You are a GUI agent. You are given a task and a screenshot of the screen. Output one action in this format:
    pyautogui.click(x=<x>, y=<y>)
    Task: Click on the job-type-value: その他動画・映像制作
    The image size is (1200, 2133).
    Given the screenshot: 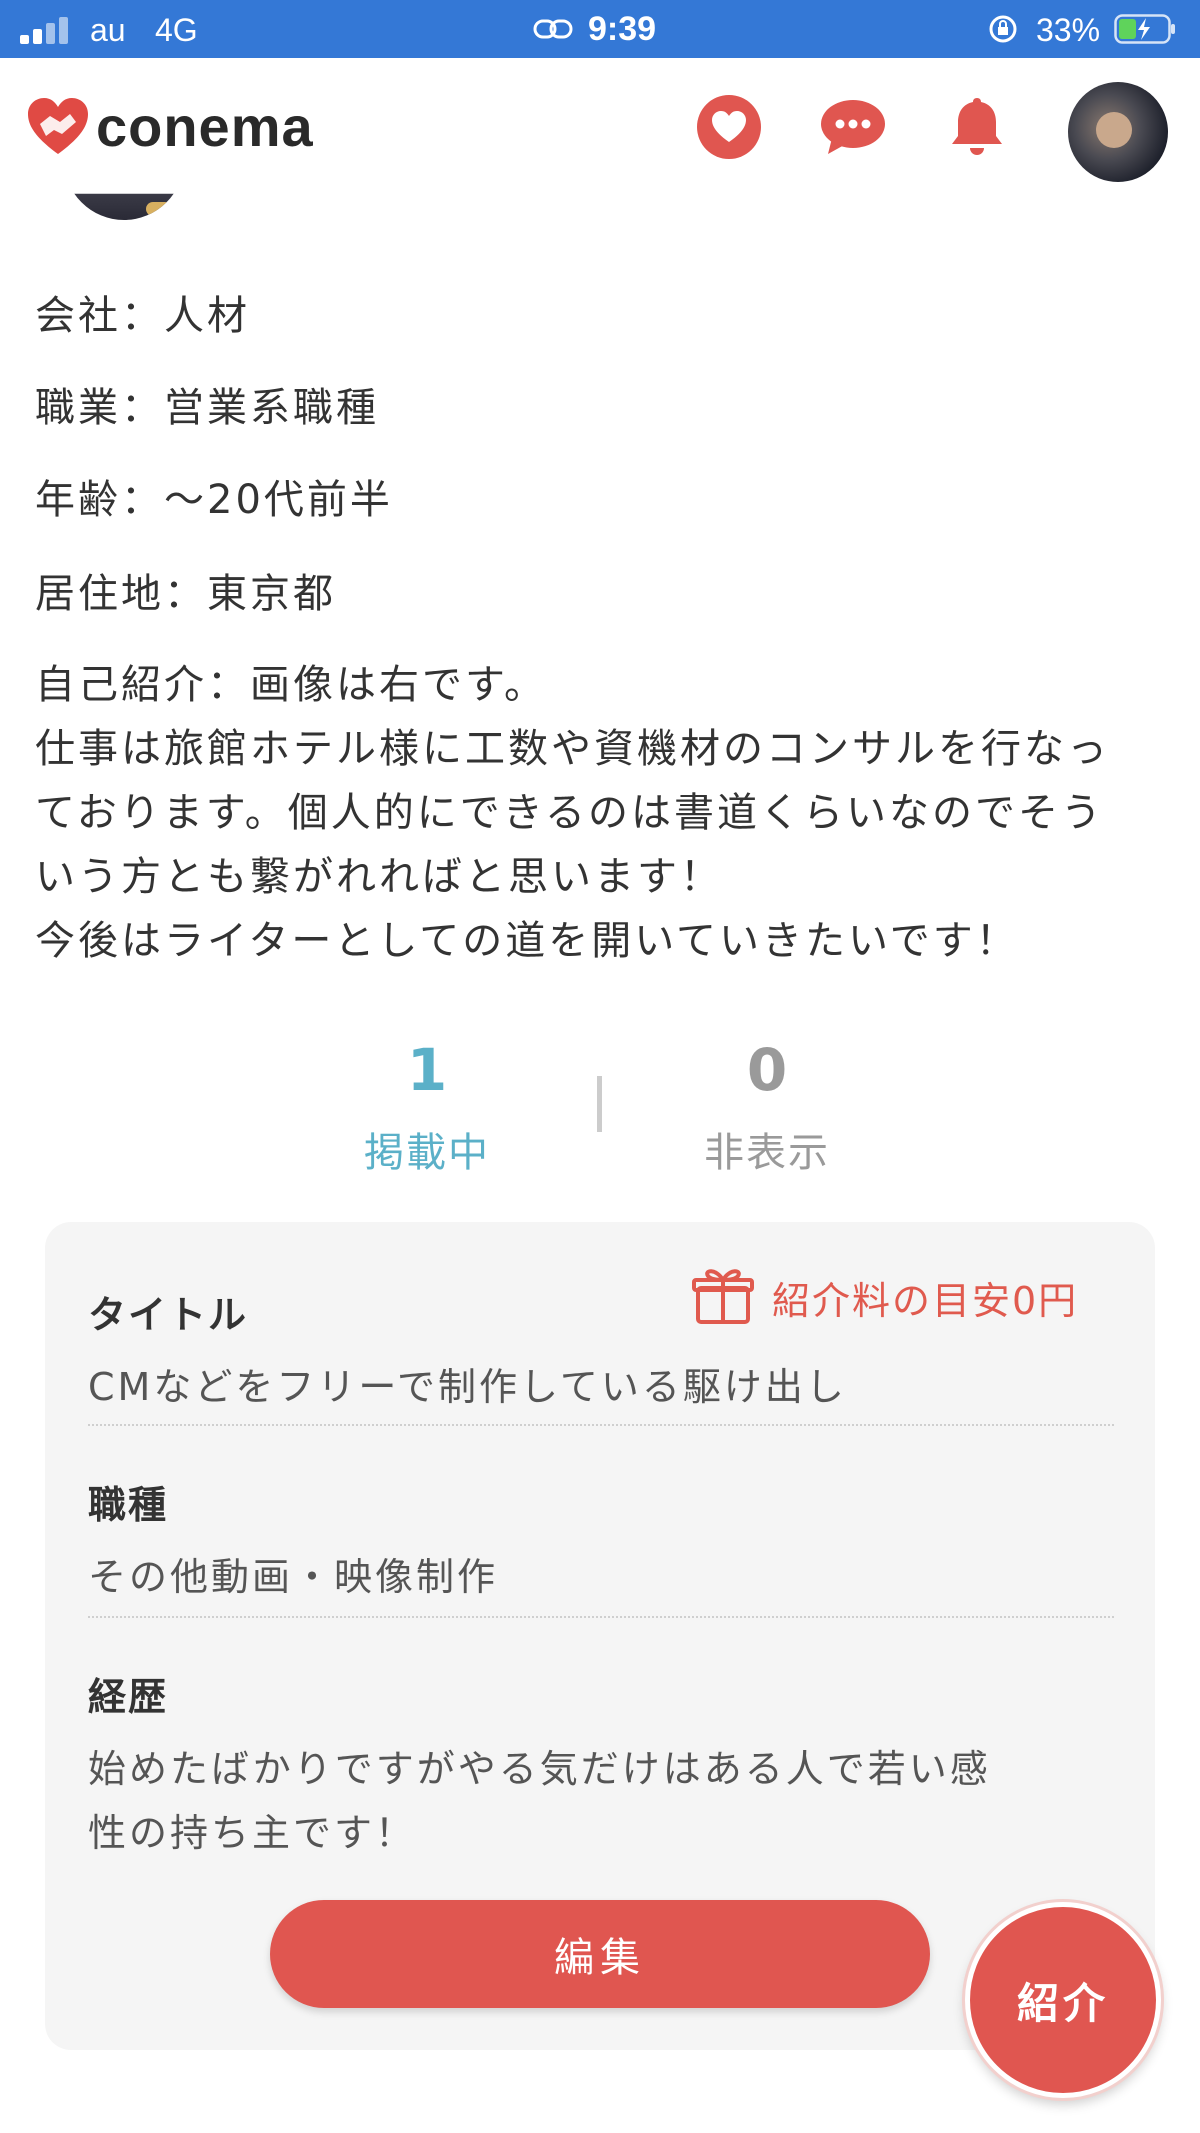 What is the action you would take?
    pyautogui.click(x=293, y=1577)
    